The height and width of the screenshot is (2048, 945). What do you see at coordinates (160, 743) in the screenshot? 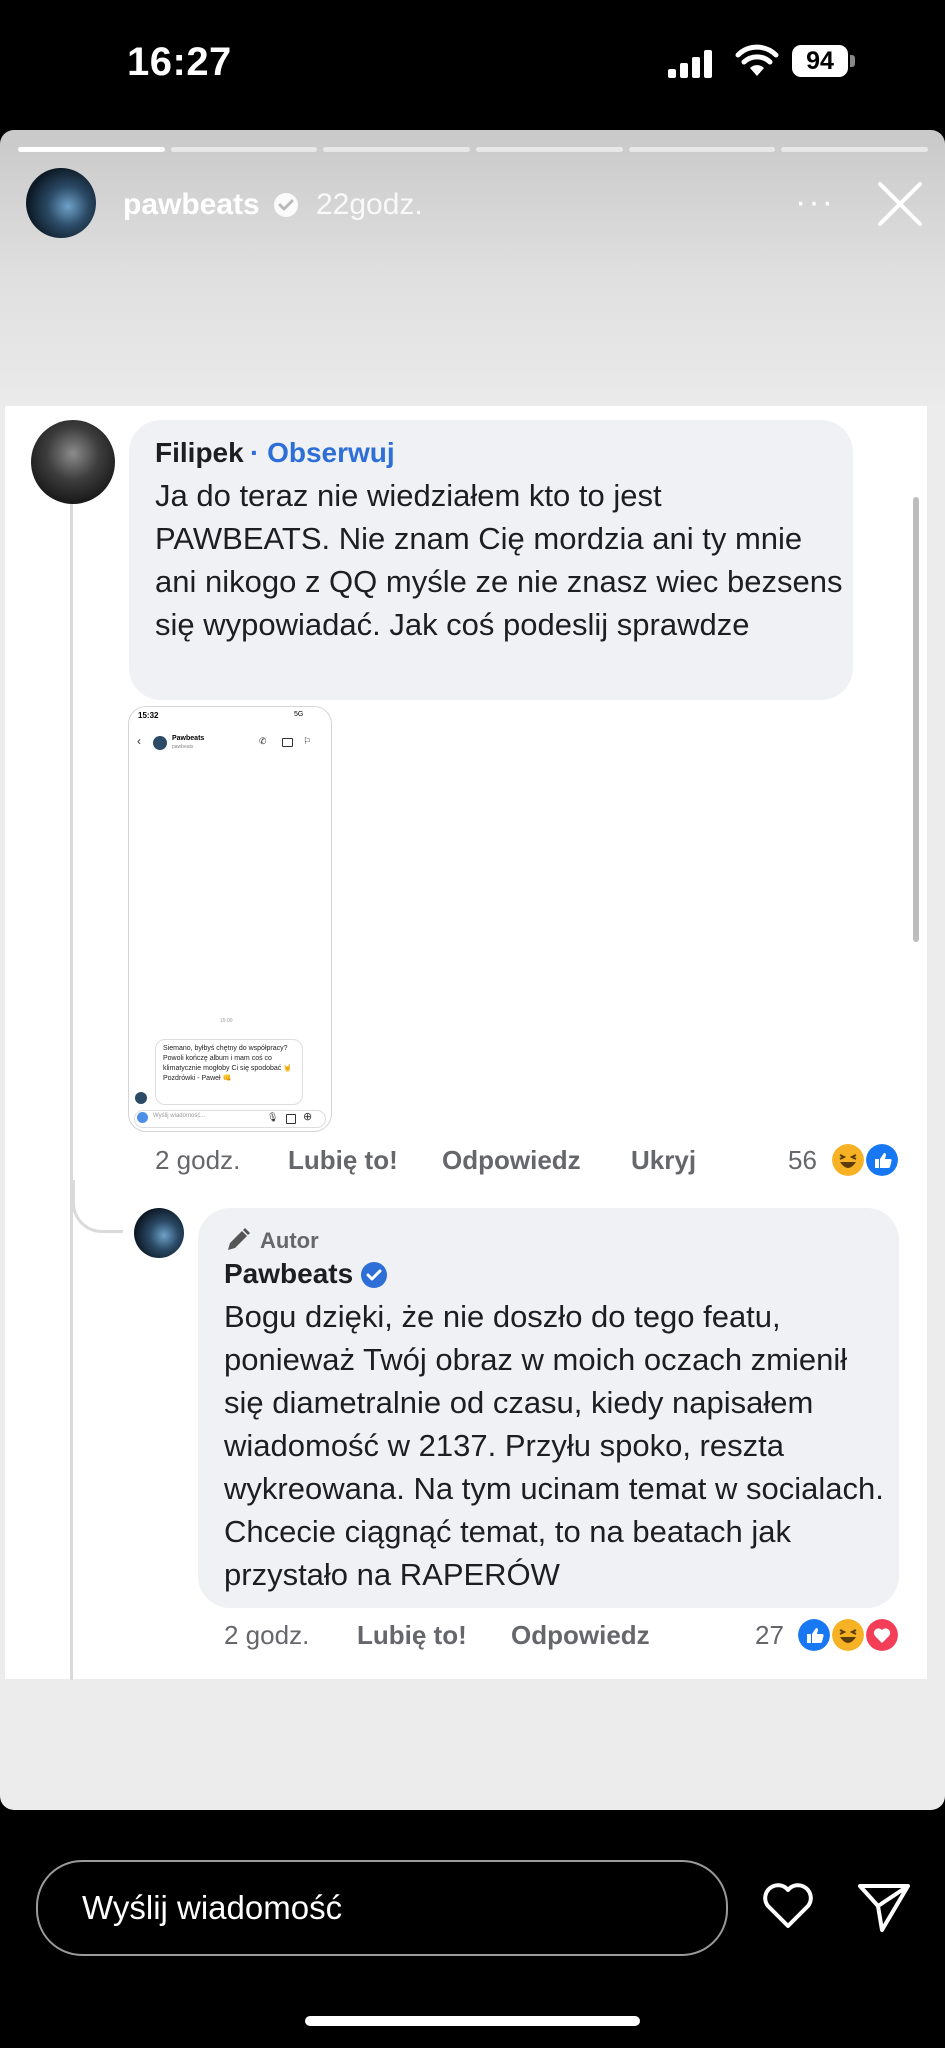
I see `attachment-avatar` at bounding box center [160, 743].